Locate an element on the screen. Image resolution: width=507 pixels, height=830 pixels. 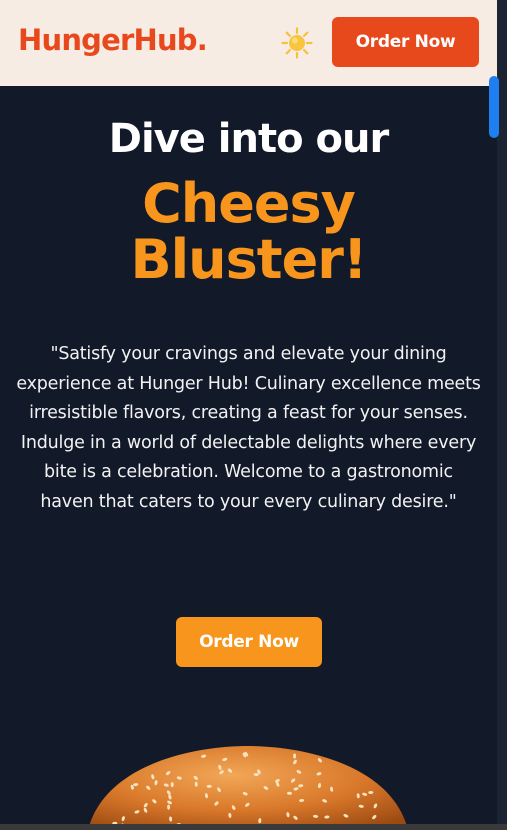
hero-heading-highlight: Cheesy Bluster! is located at coordinates (248, 232).